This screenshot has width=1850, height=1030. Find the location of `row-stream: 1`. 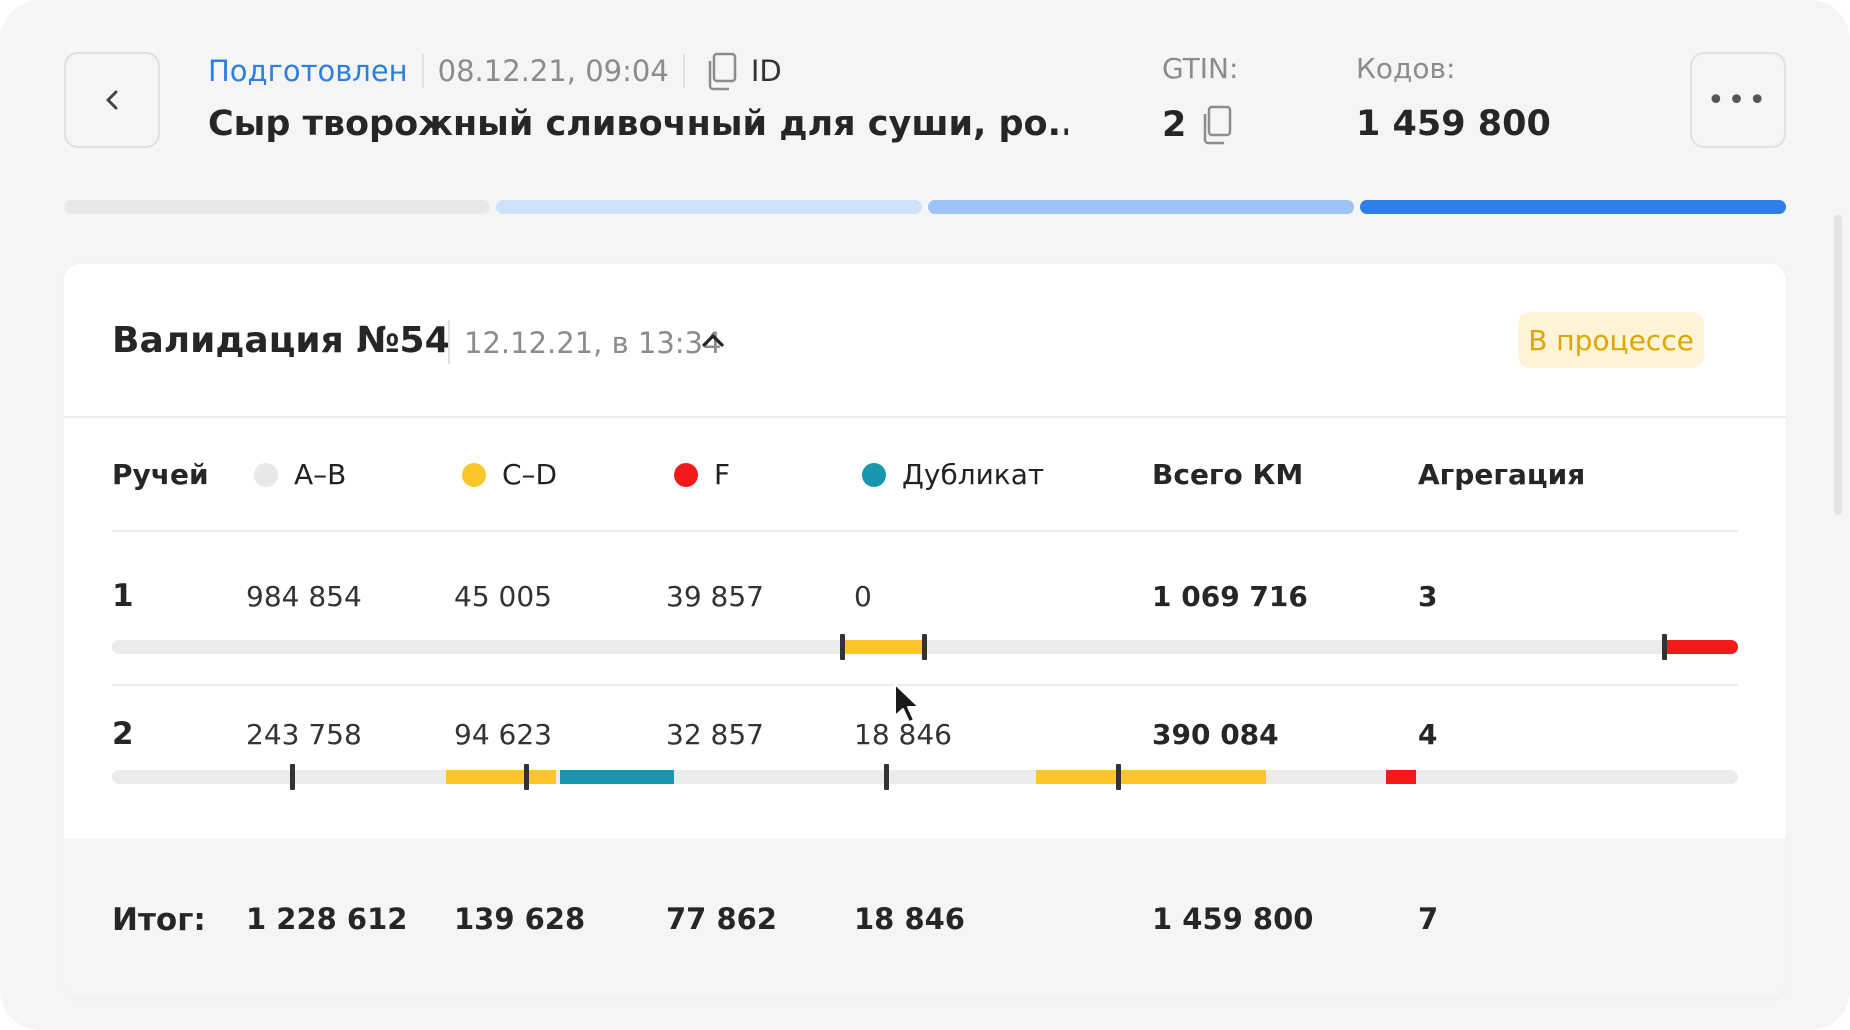

row-stream: 1 is located at coordinates (123, 596).